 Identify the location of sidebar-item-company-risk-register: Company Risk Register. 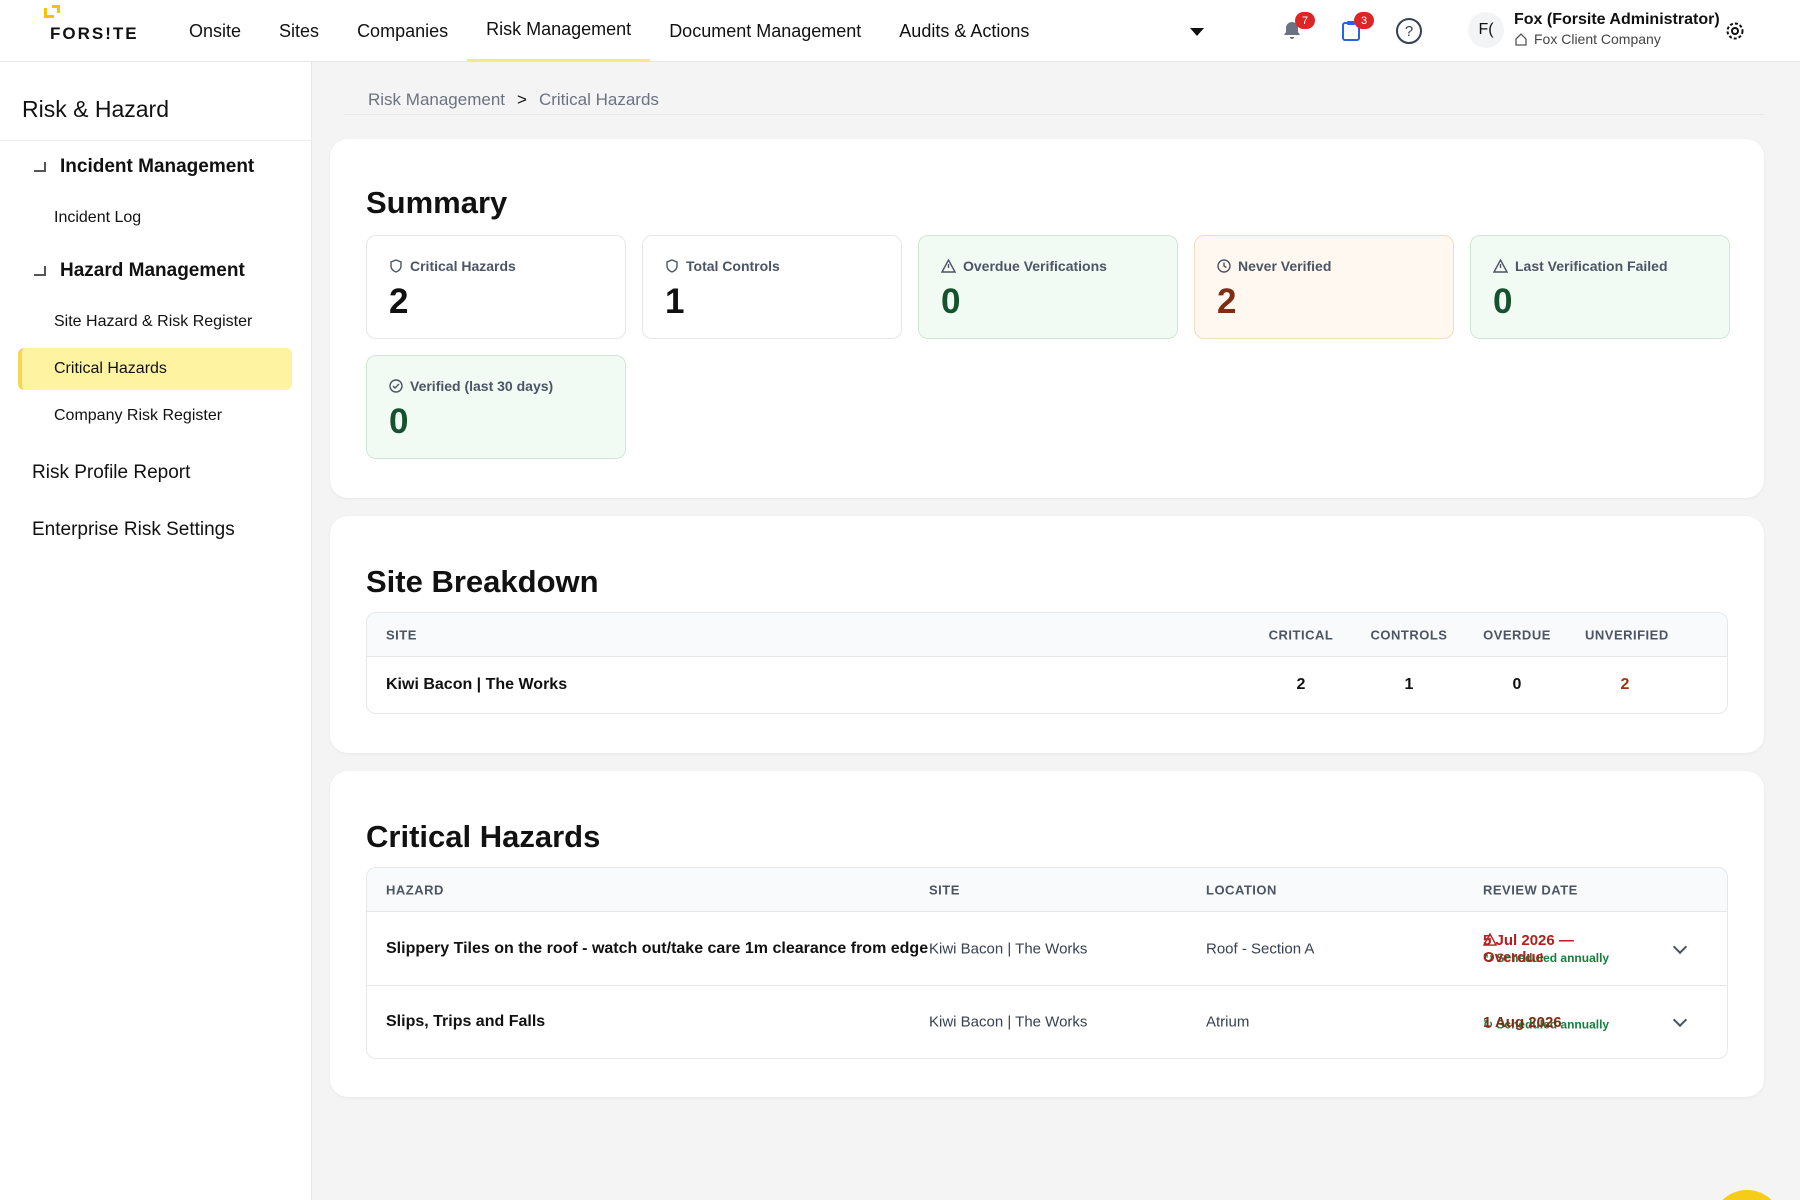
(155, 416).